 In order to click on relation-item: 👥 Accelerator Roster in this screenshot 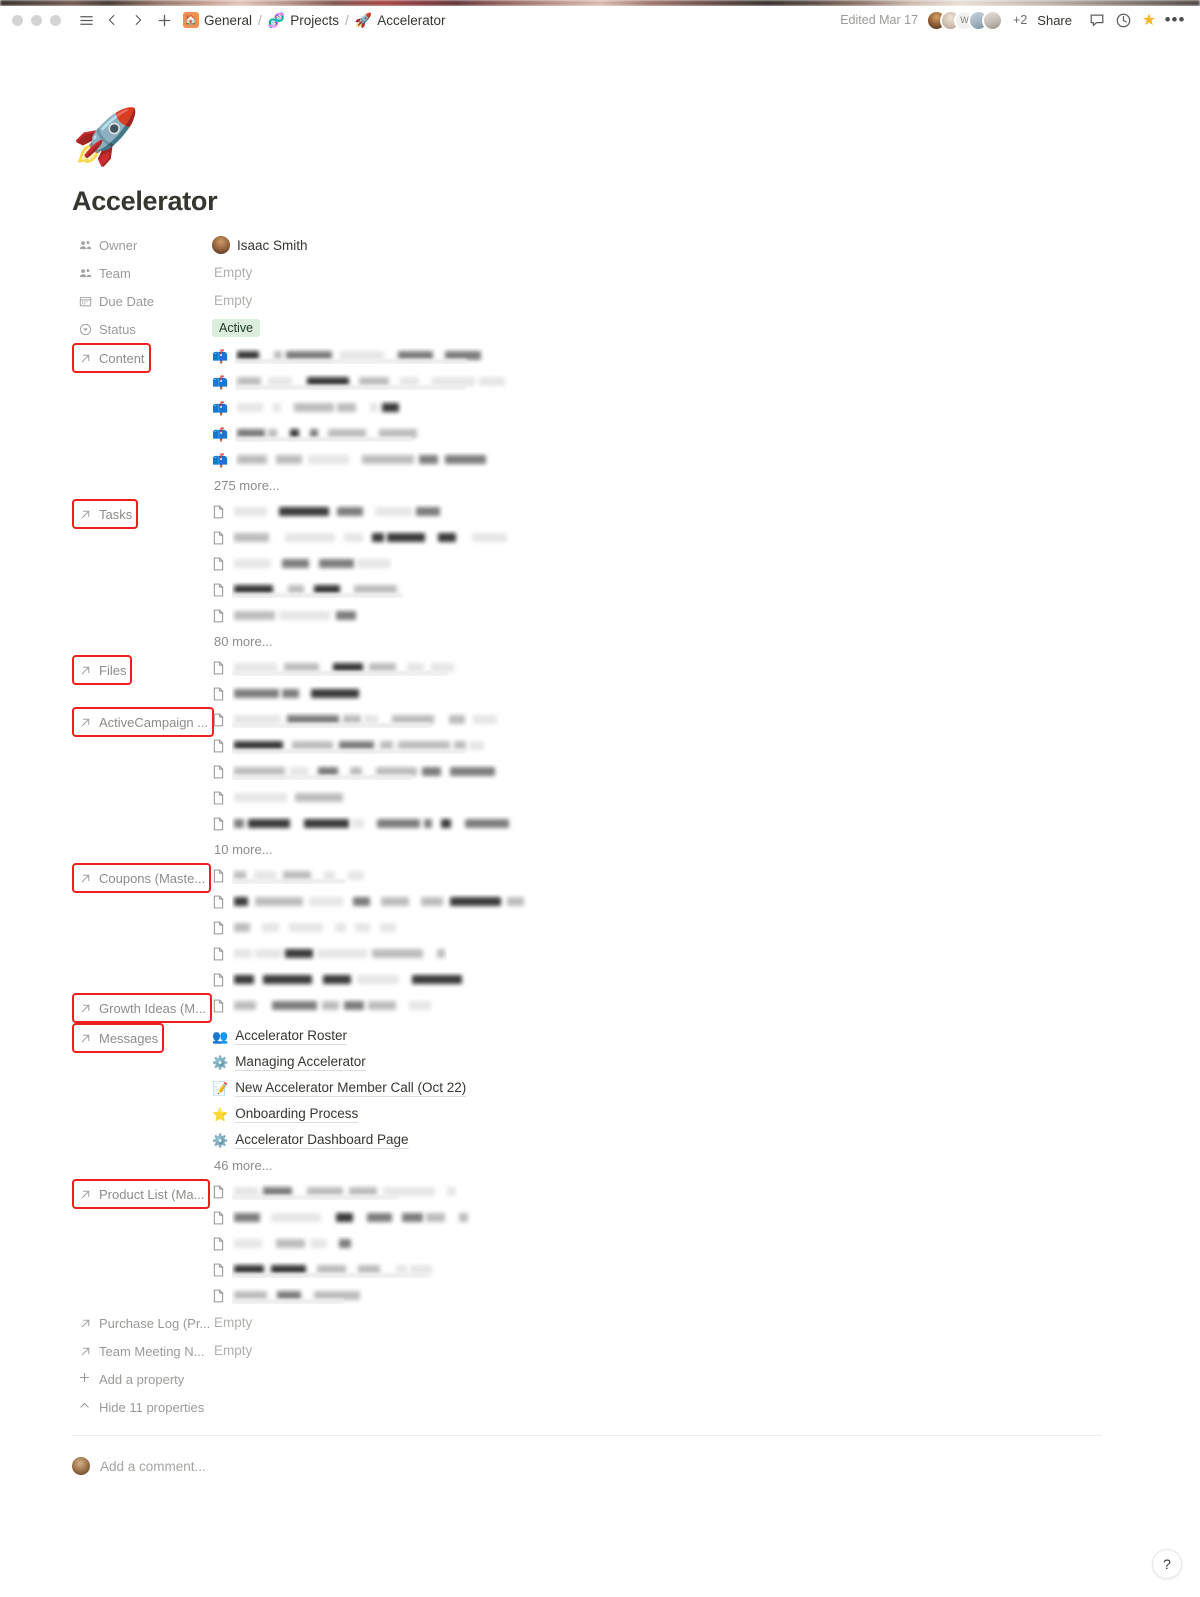, I will do `click(657, 1036)`.